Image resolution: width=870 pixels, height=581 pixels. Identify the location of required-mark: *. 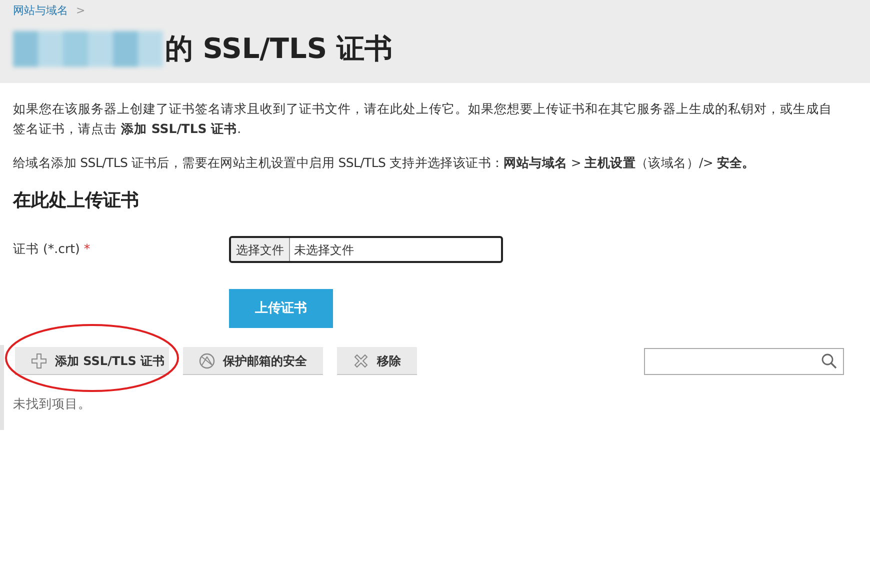
(87, 249).